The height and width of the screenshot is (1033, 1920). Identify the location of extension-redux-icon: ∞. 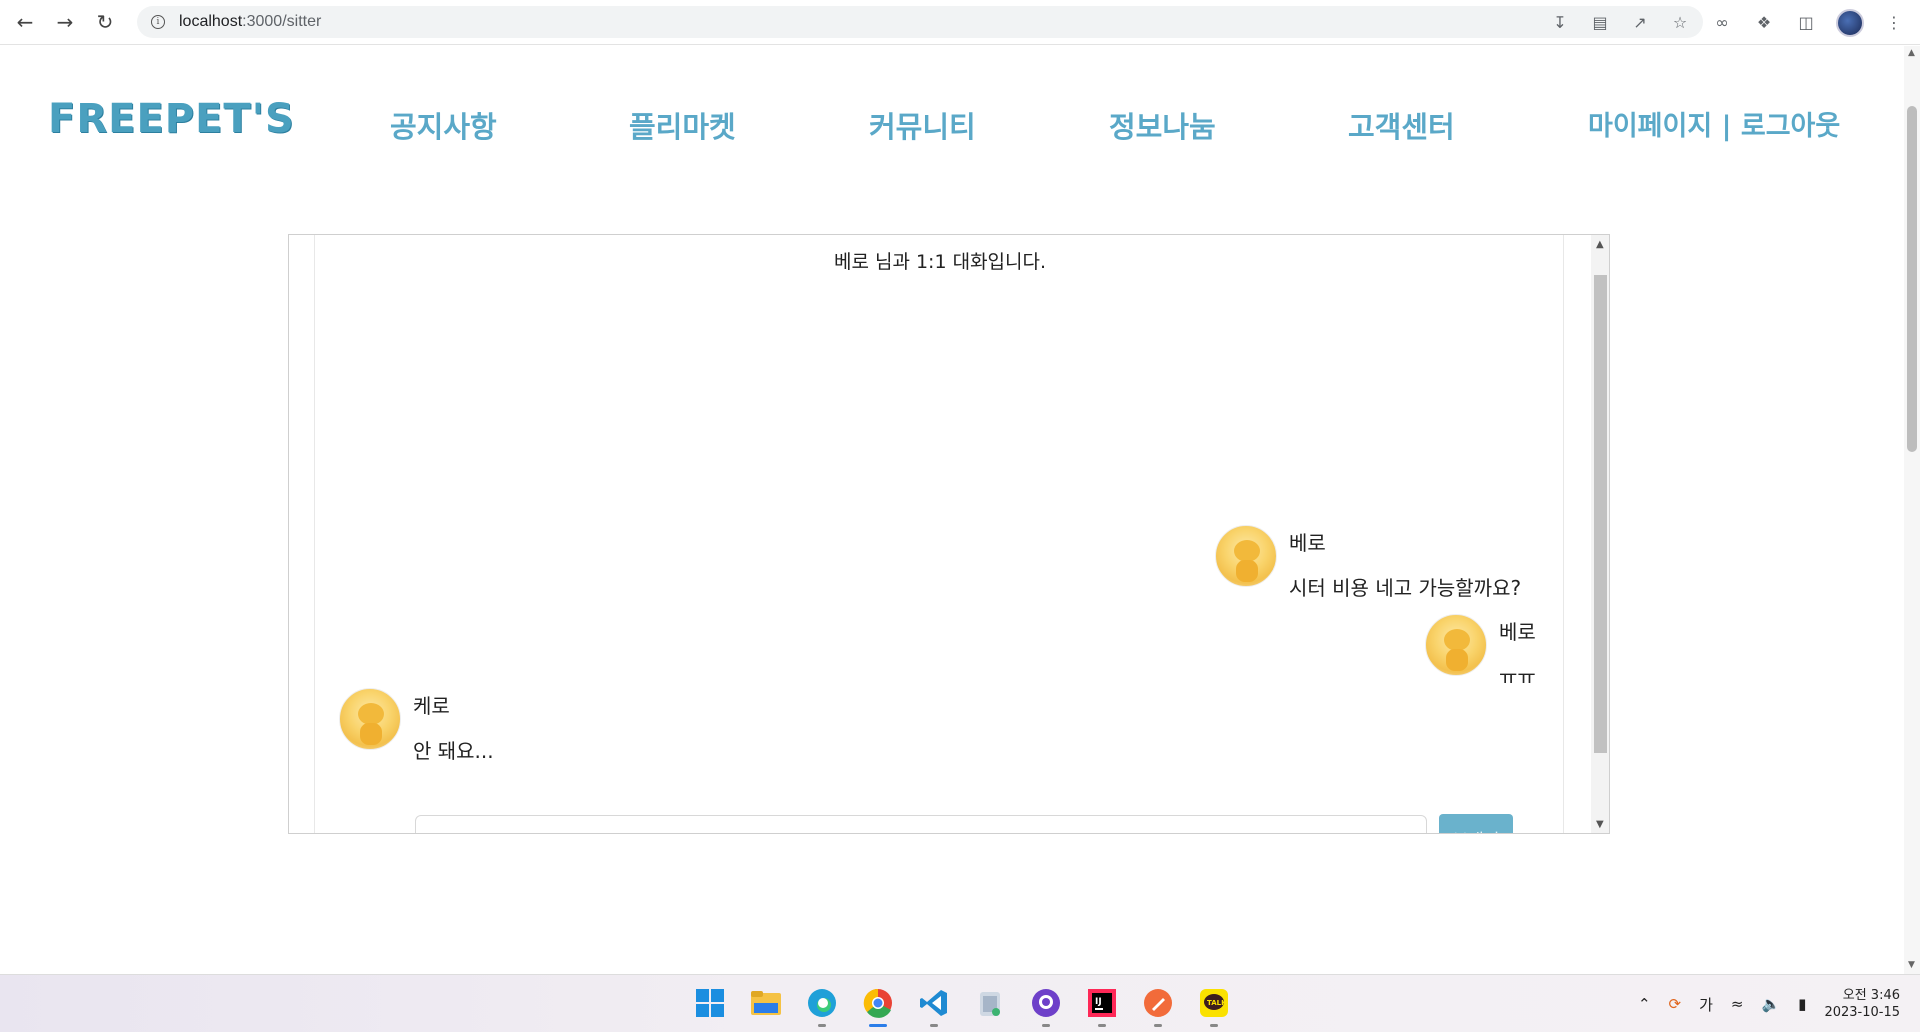
(1722, 23).